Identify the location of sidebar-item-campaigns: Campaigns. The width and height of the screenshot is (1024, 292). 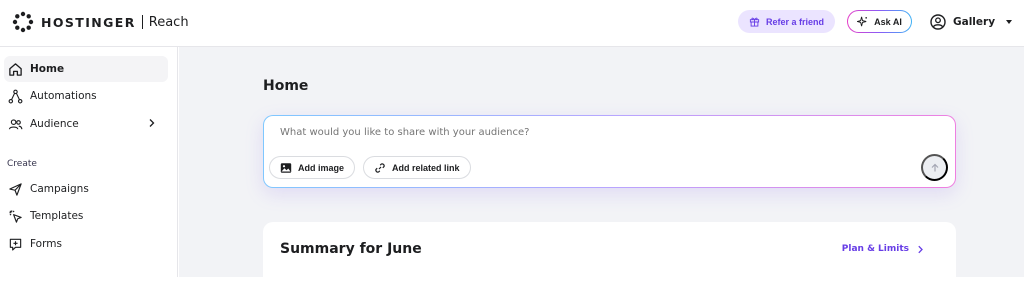
(86, 189).